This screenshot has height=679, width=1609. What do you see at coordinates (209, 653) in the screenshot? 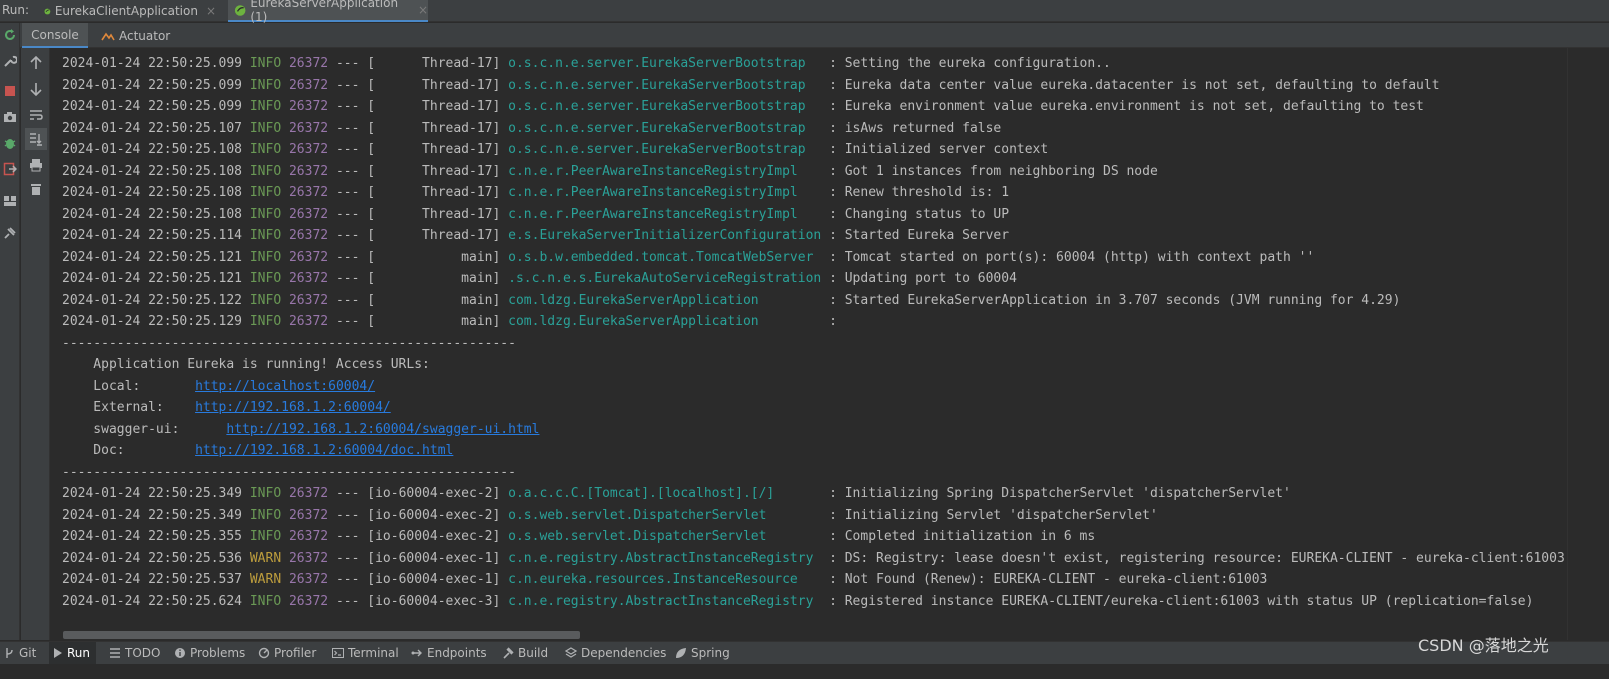
I see `problems-tool-button: Problems` at bounding box center [209, 653].